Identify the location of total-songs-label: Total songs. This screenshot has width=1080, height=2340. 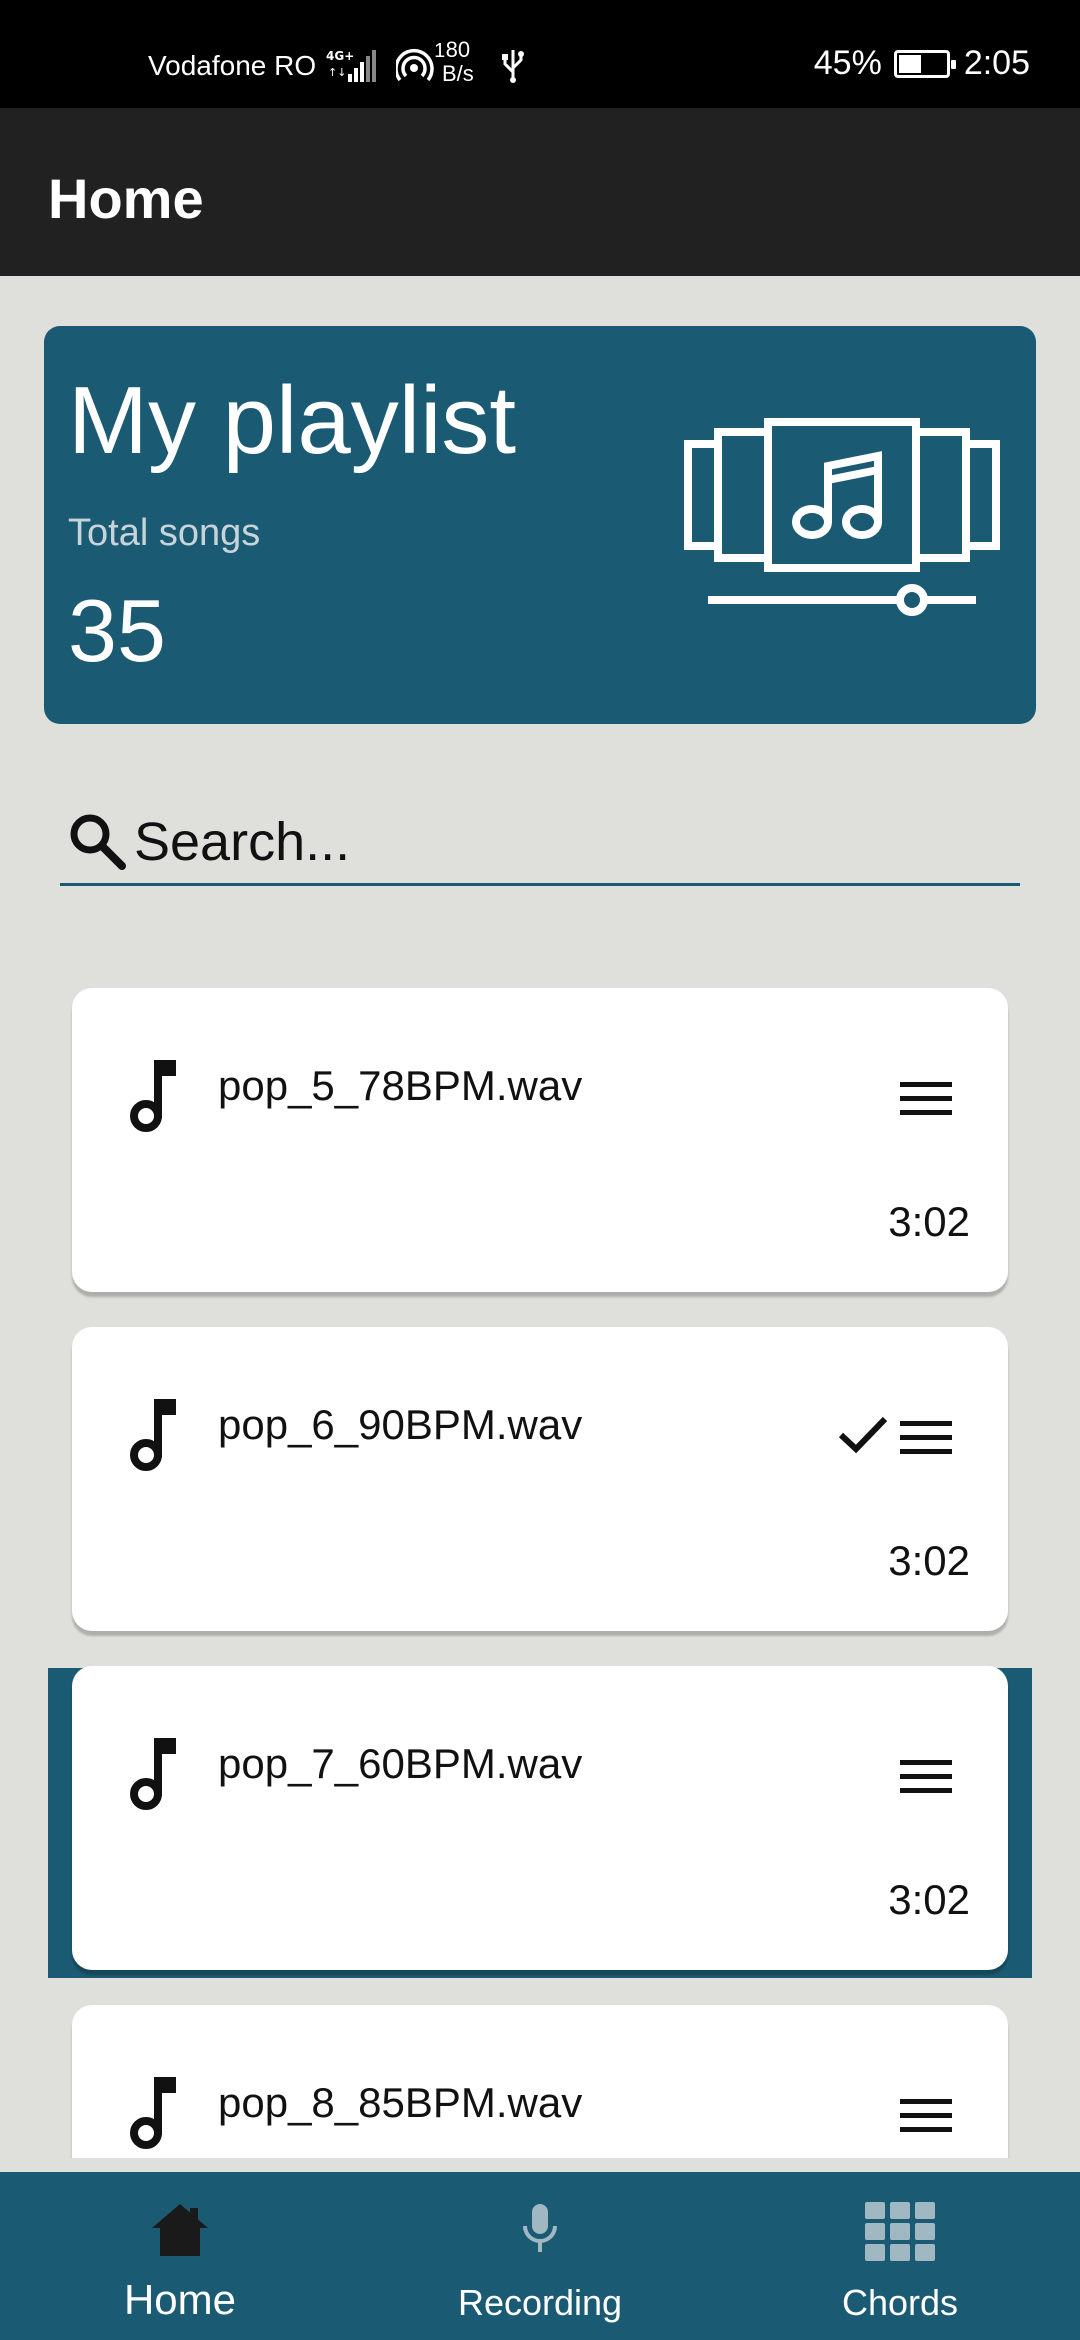
(164, 533).